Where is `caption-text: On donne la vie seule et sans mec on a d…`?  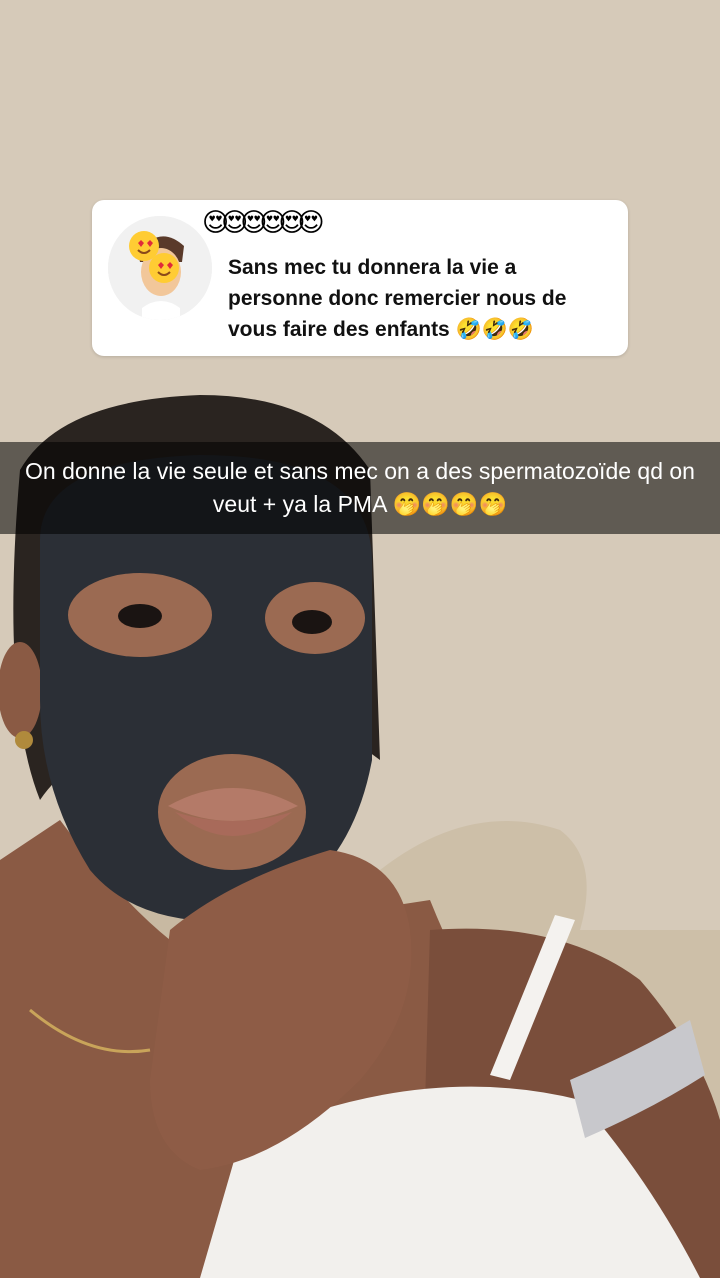
caption-text: On donne la vie seule et sans mec on a d… is located at coordinates (360, 487).